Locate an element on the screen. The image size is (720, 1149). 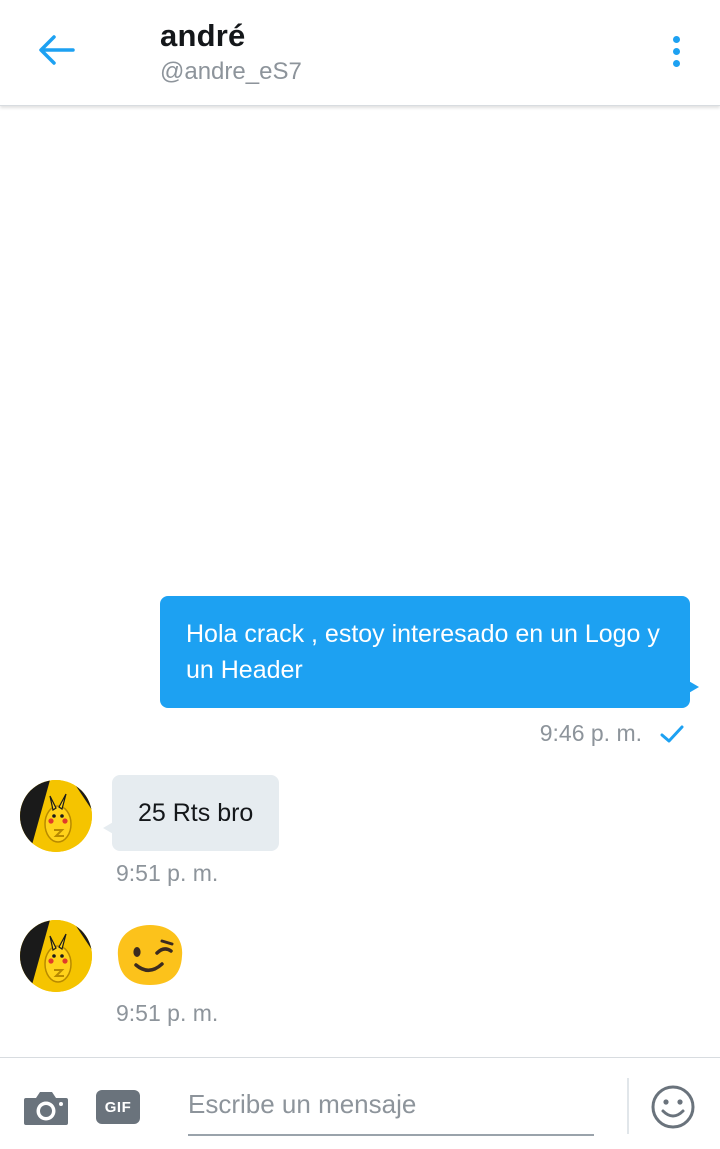
camera-button is located at coordinates (46, 1108).